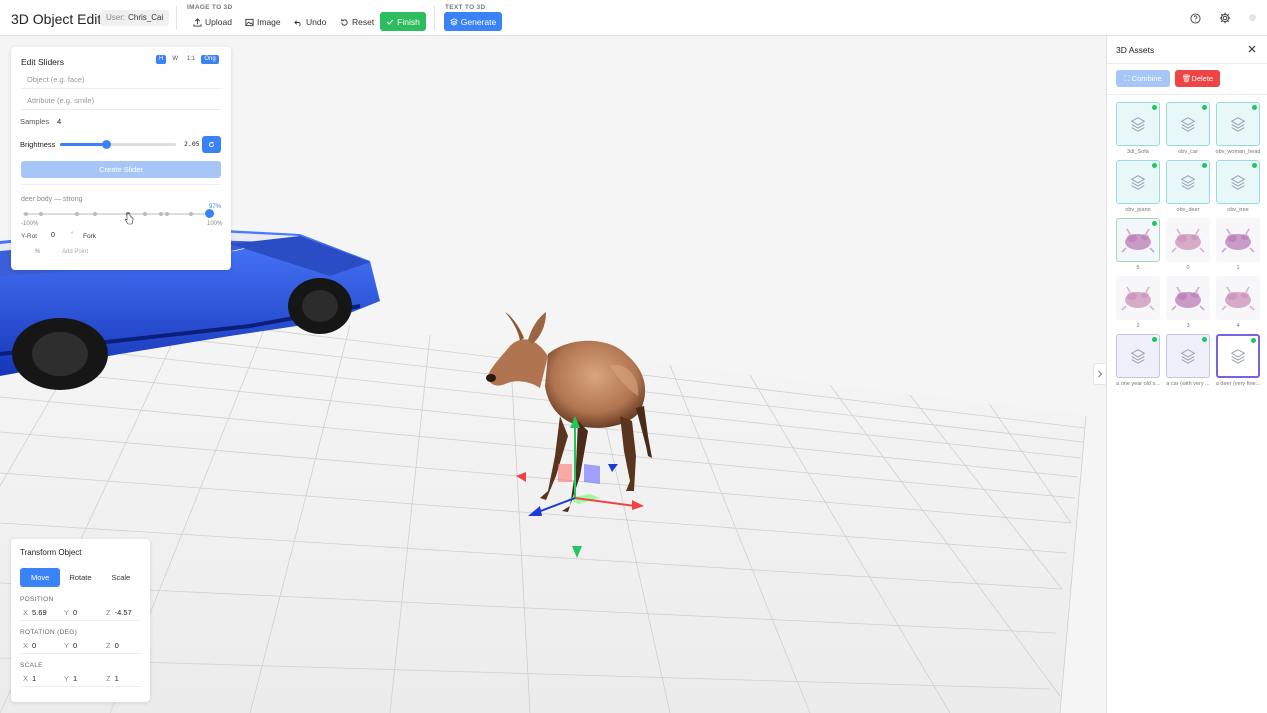 The width and height of the screenshot is (1267, 713). I want to click on reset-button: Reset, so click(357, 22).